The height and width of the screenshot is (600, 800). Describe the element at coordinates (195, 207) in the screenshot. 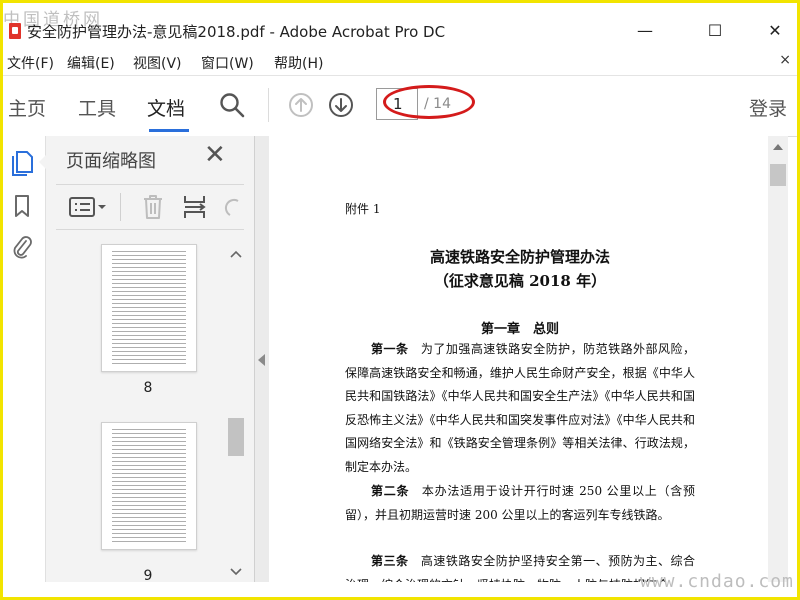

I see `insert-page-icon` at that location.